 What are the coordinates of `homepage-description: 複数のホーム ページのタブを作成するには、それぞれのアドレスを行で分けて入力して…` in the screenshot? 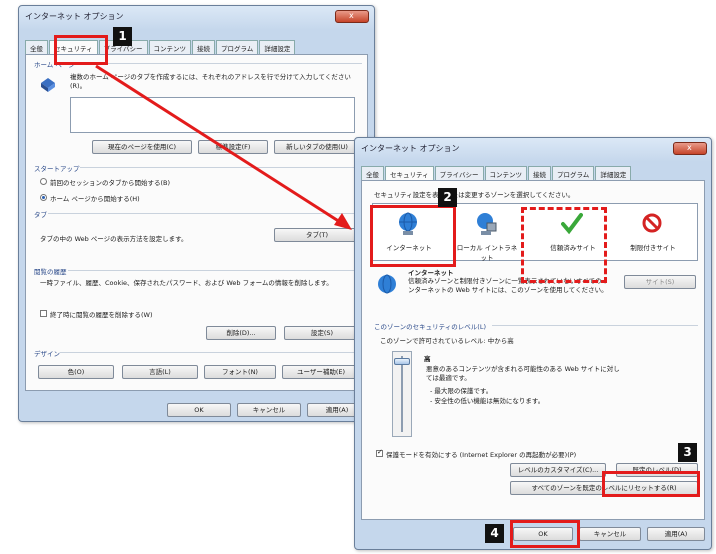 It's located at (210, 81).